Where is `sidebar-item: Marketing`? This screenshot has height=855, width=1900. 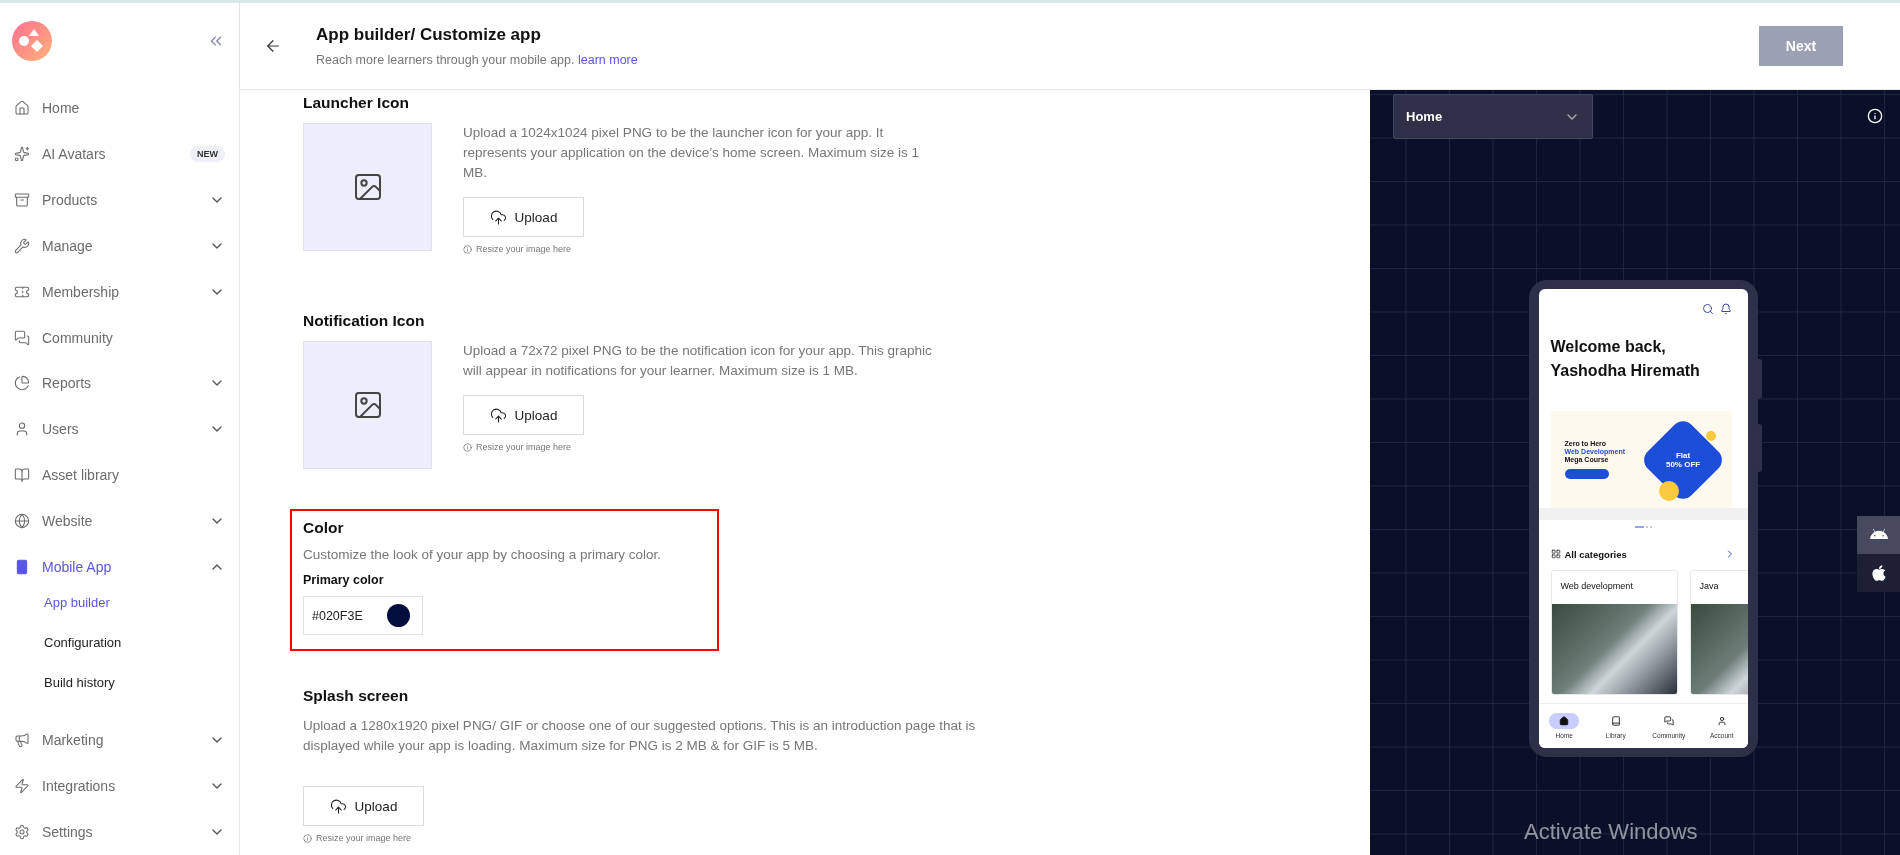
sidebar-item: Marketing is located at coordinates (119, 740).